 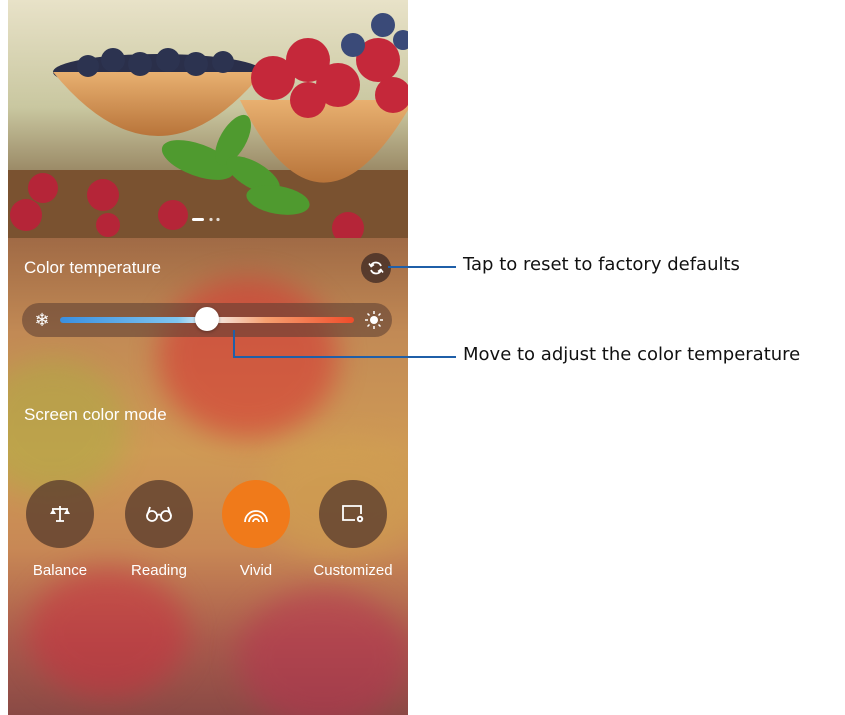 I want to click on mode-reading: Reading, so click(x=159, y=529).